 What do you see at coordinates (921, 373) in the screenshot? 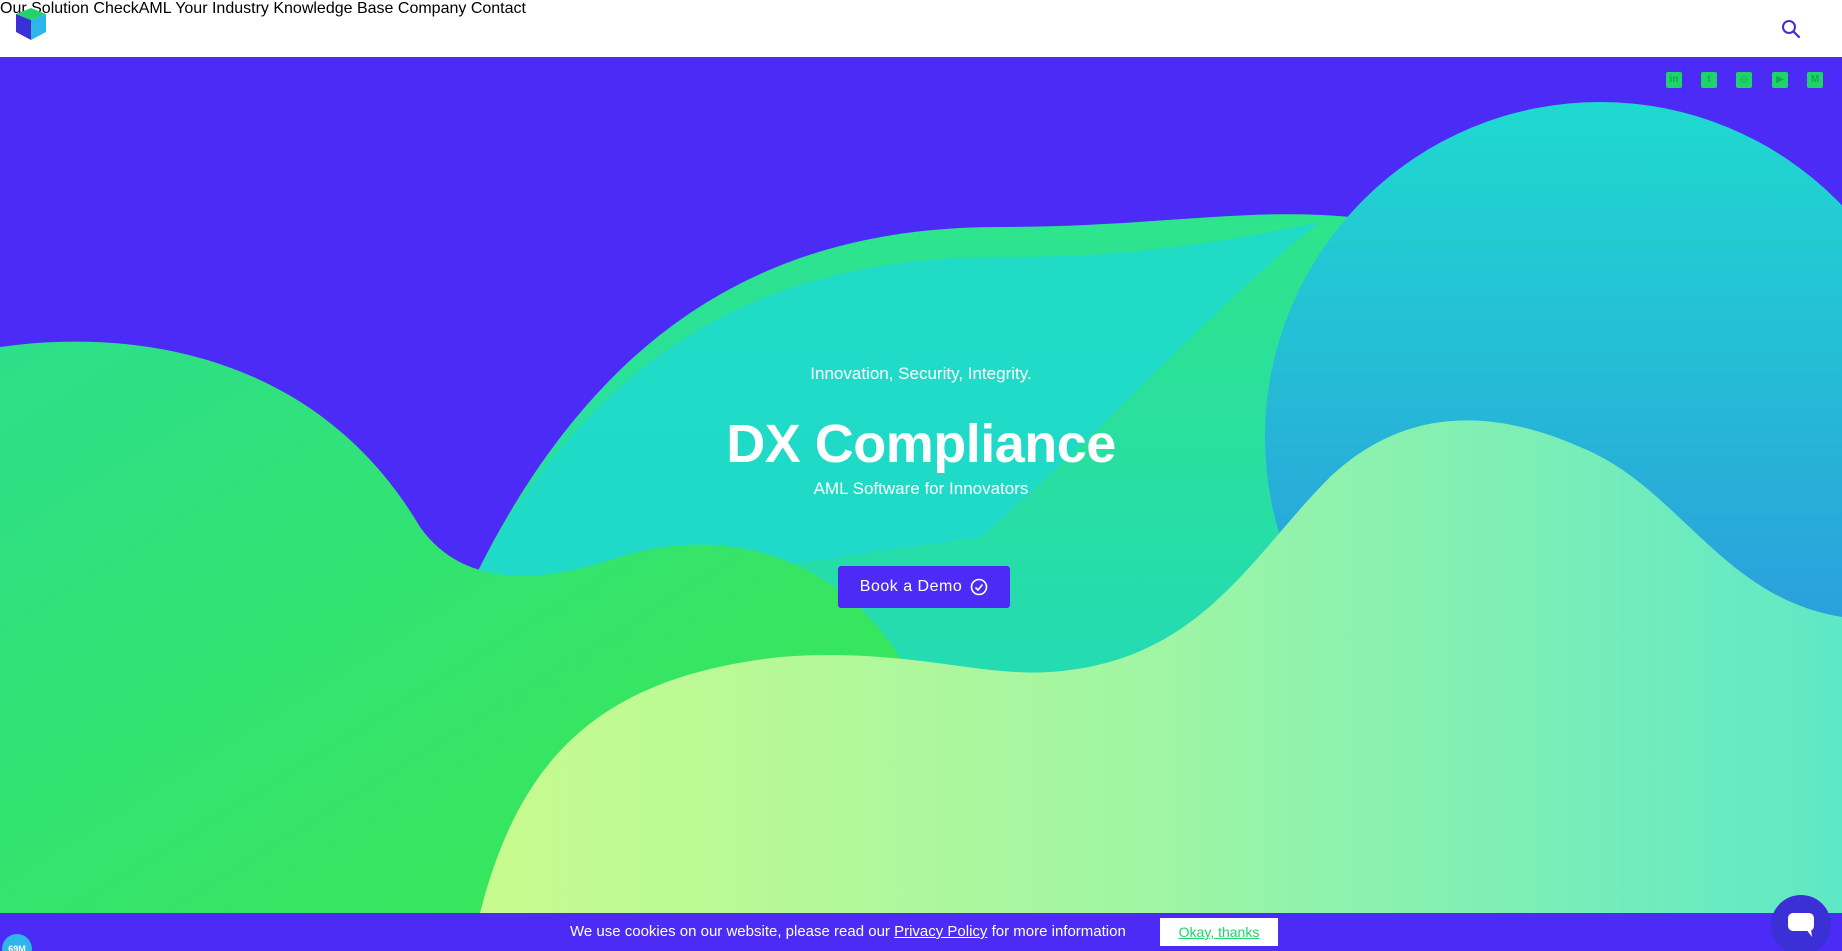
I see `hero-tagline: Innovation, Security, Integrity.` at bounding box center [921, 373].